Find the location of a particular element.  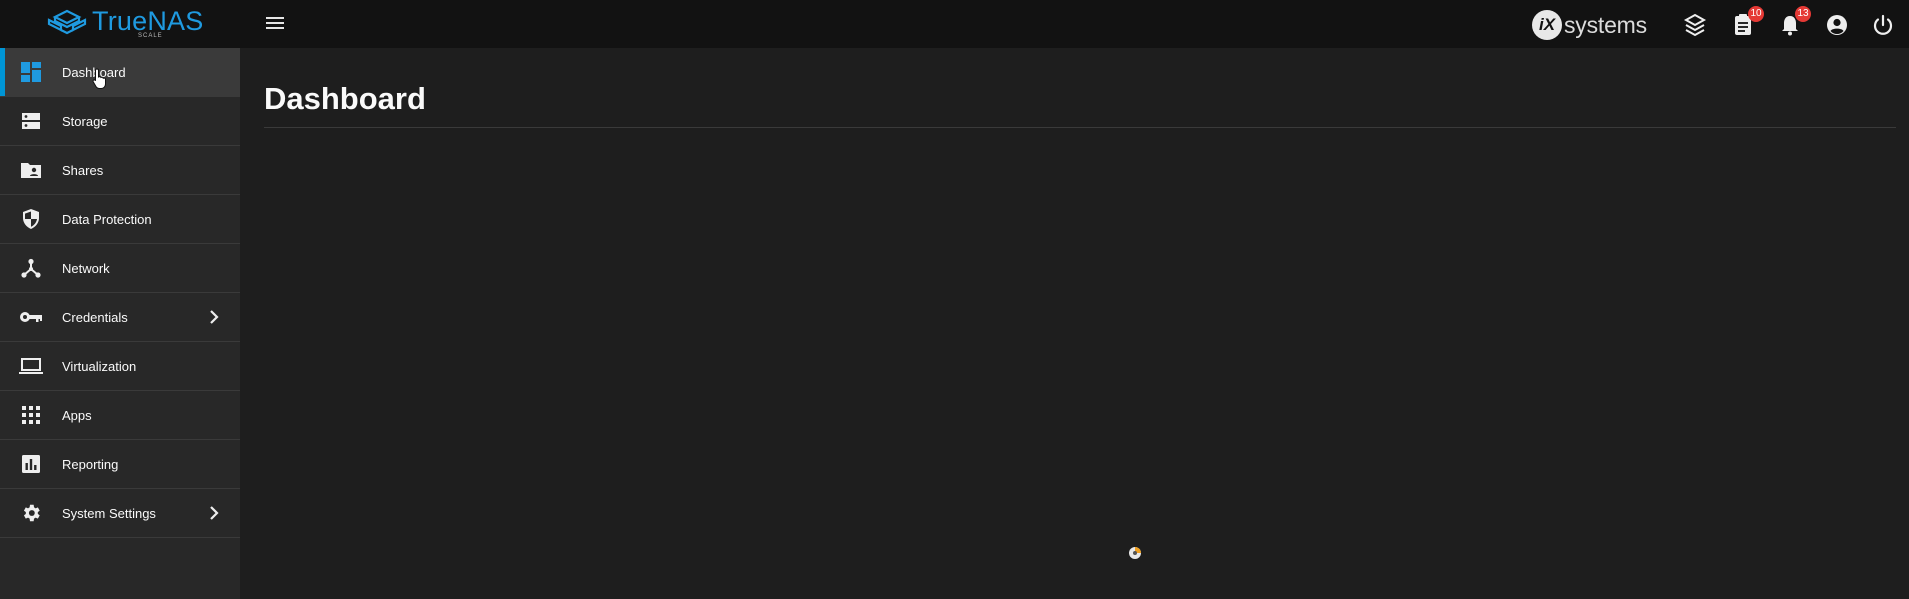

ixsystems-logo: iX systems is located at coordinates (1589, 25).